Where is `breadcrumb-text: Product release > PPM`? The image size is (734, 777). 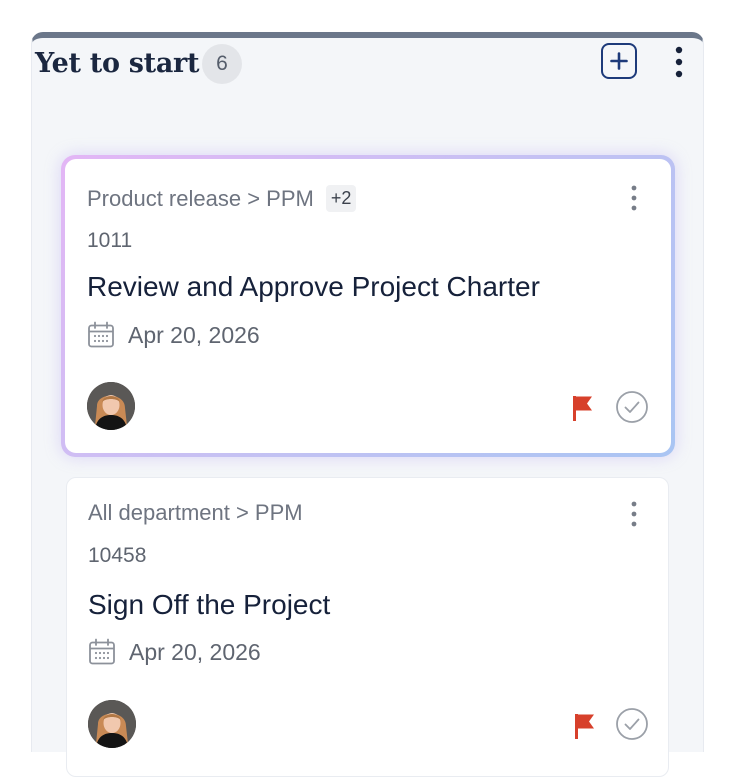 breadcrumb-text: Product release > PPM is located at coordinates (200, 198).